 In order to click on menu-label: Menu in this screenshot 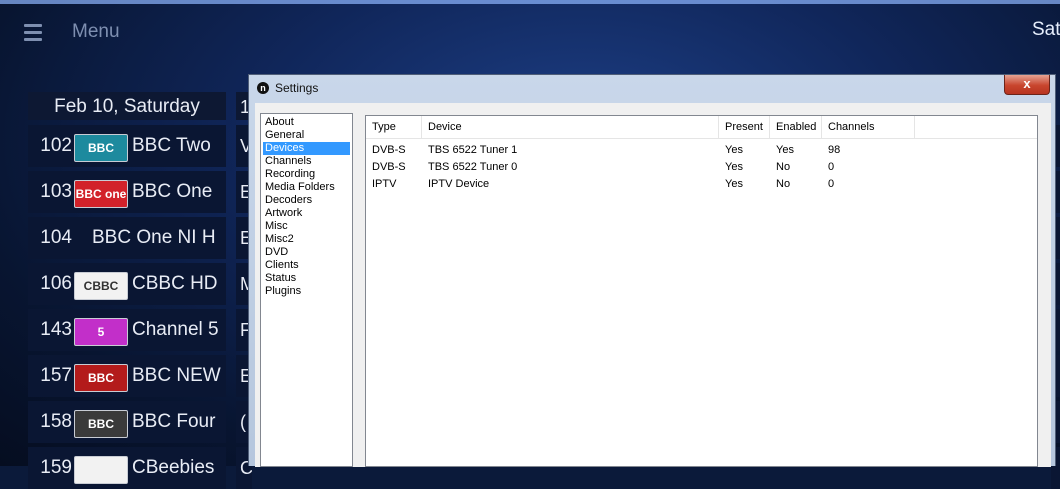, I will do `click(96, 32)`.